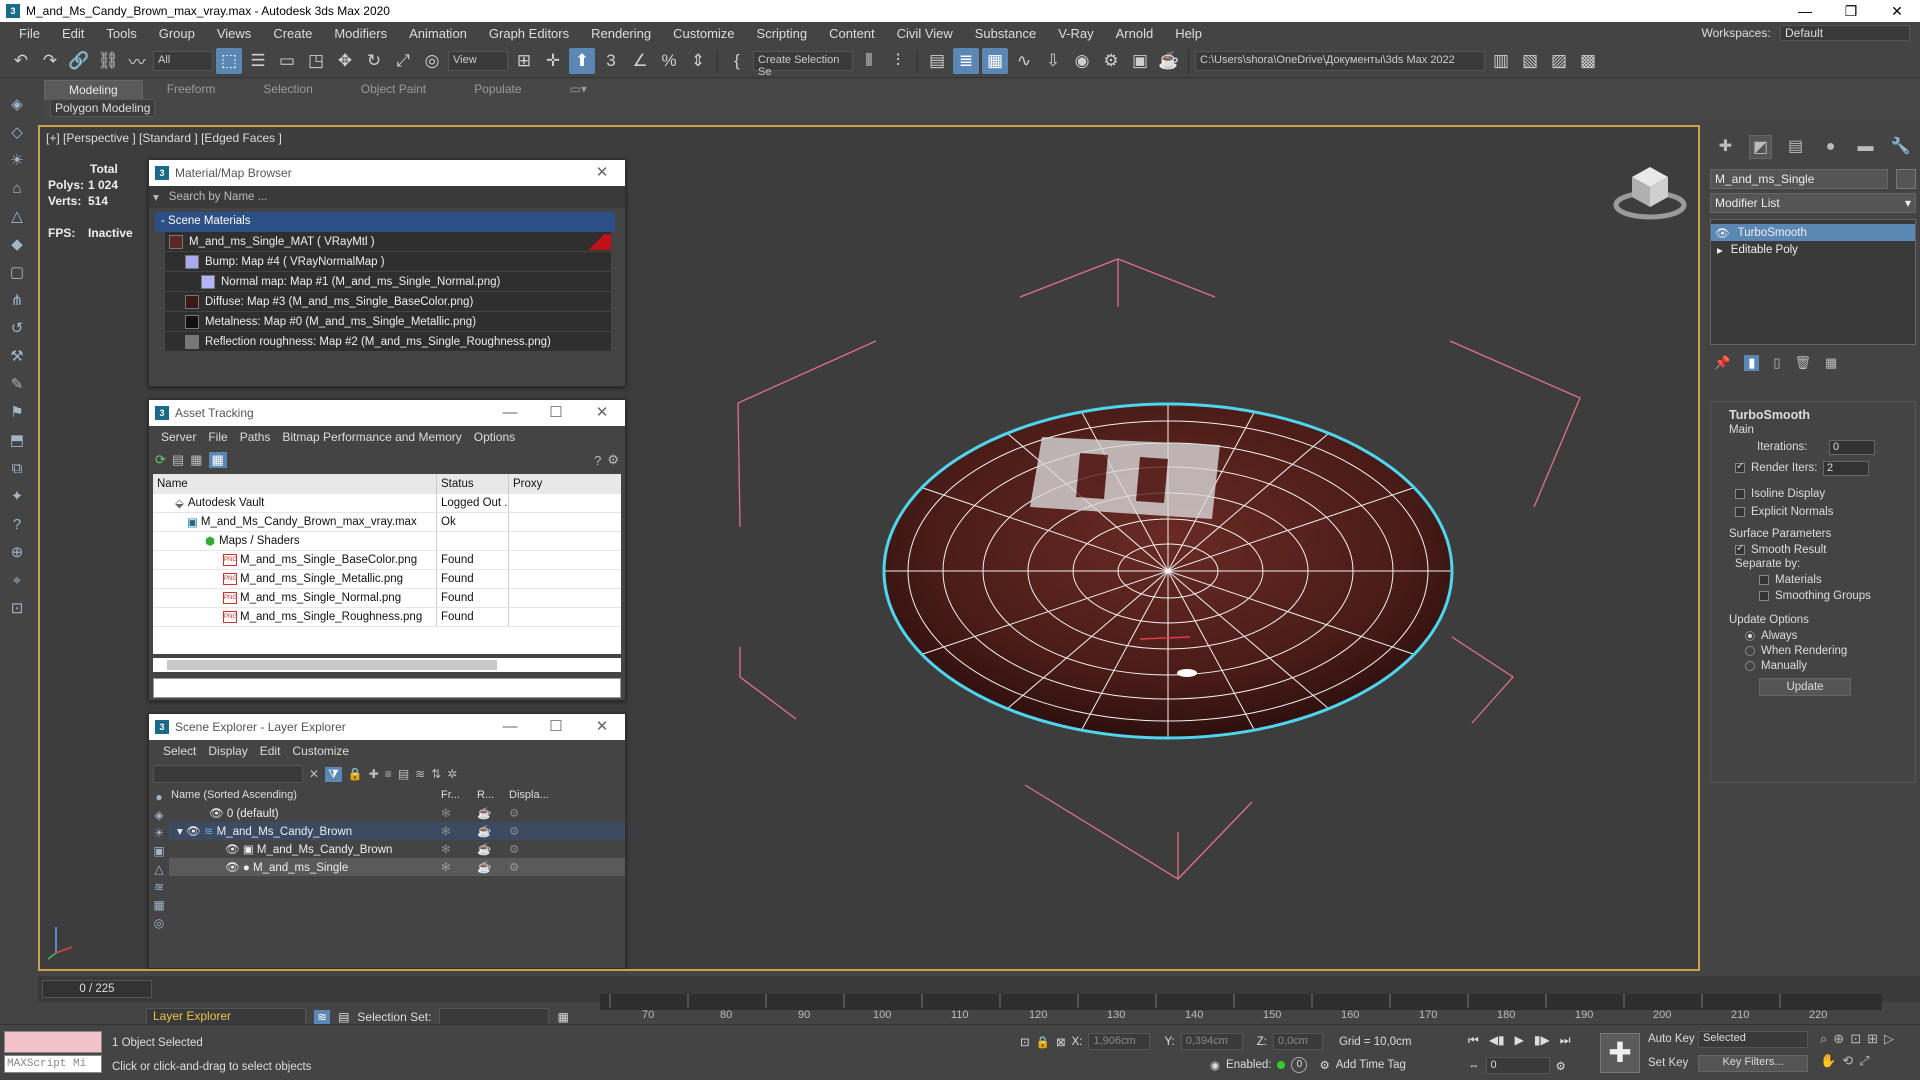 Image resolution: width=1920 pixels, height=1080 pixels. Describe the element at coordinates (371, 437) in the screenshot. I see `asset-menu-bitmap-performance: Bitmap Performance and Memory` at that location.